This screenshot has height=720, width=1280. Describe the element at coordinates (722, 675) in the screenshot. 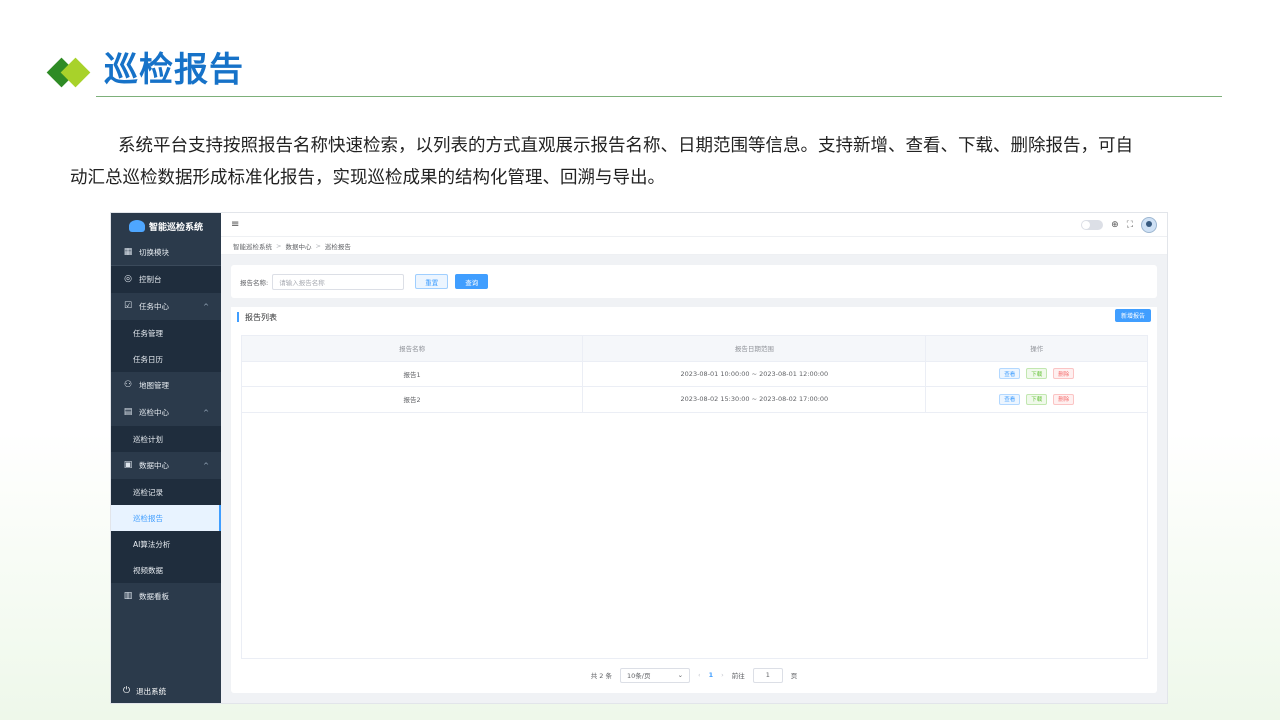

I see `next-page-icon: ›` at that location.